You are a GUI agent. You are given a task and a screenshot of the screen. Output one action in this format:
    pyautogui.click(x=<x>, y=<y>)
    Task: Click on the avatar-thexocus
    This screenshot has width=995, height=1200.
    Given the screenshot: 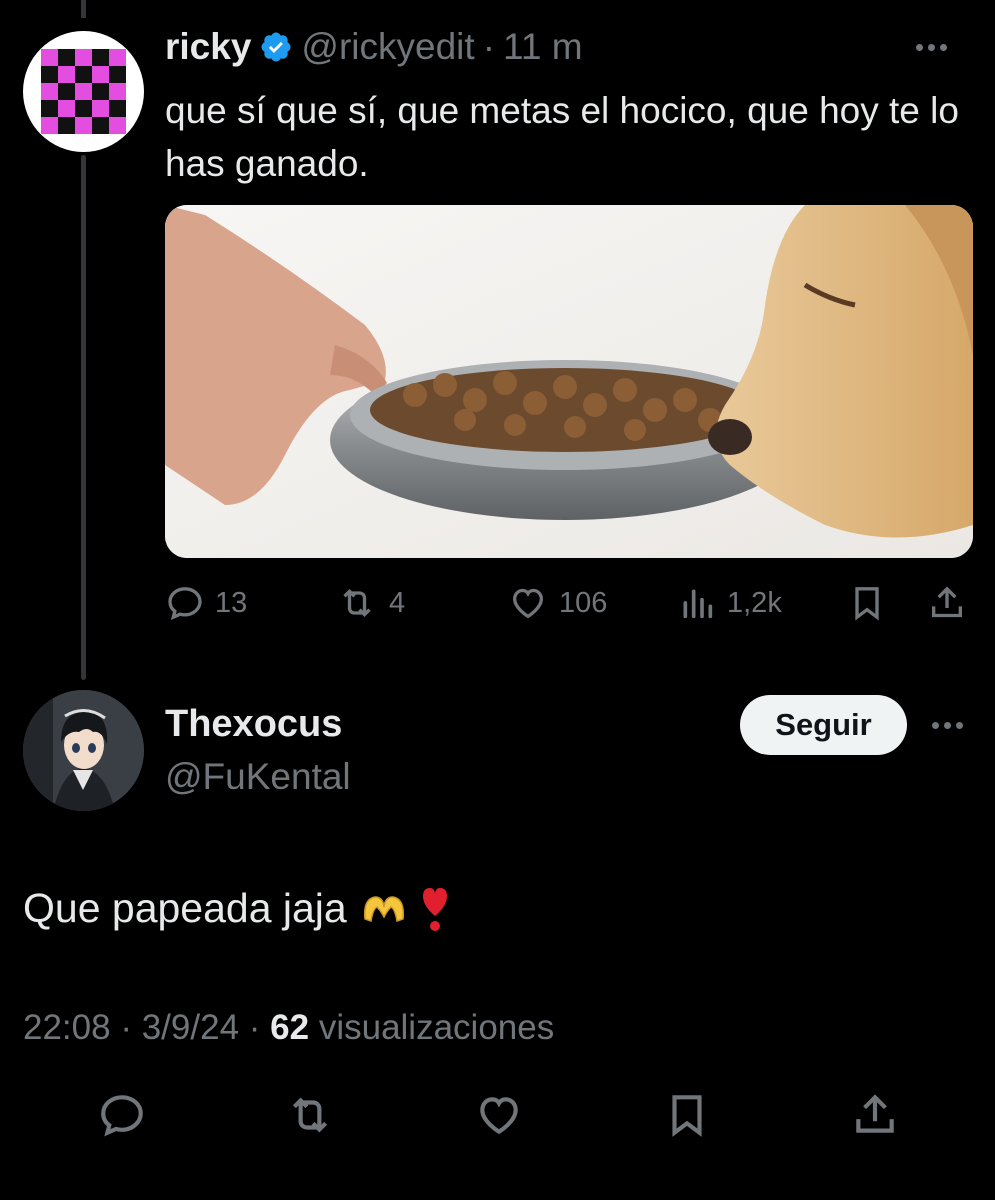 What is the action you would take?
    pyautogui.click(x=83, y=750)
    